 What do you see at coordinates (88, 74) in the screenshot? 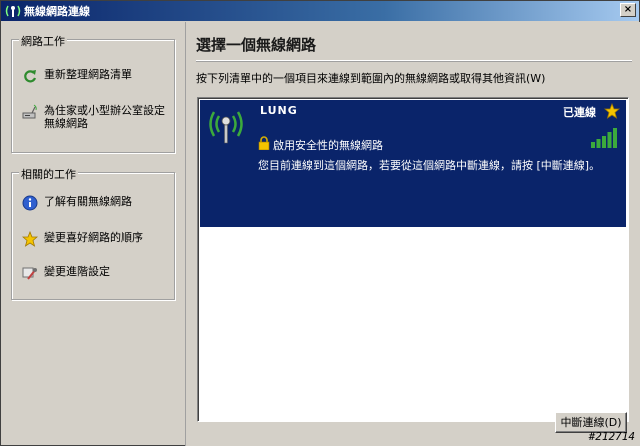
I see `refresh-network-list-label: 重新整理網路清單` at bounding box center [88, 74].